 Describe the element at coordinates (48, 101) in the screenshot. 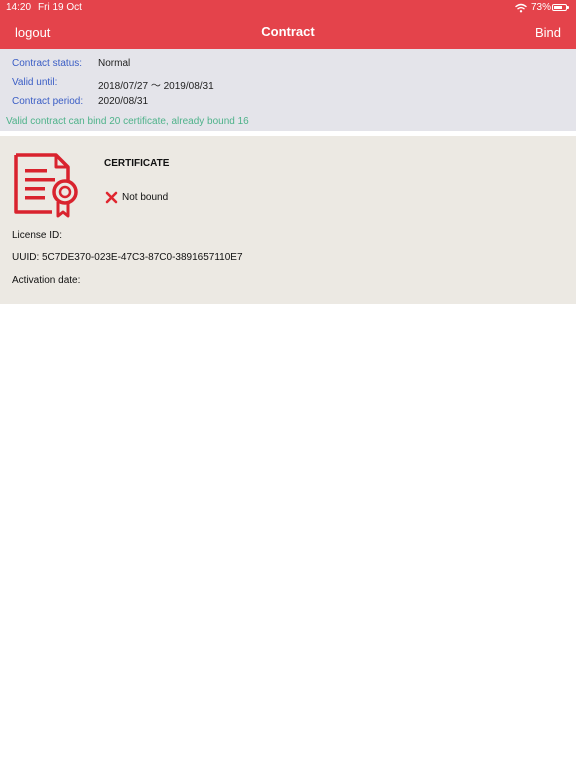

I see `contract-period-label: Contract period:` at that location.